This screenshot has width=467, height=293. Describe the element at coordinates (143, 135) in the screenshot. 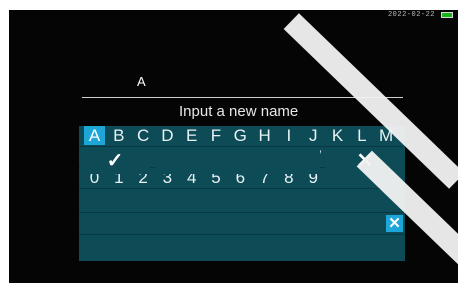

I see `key-c: C` at that location.